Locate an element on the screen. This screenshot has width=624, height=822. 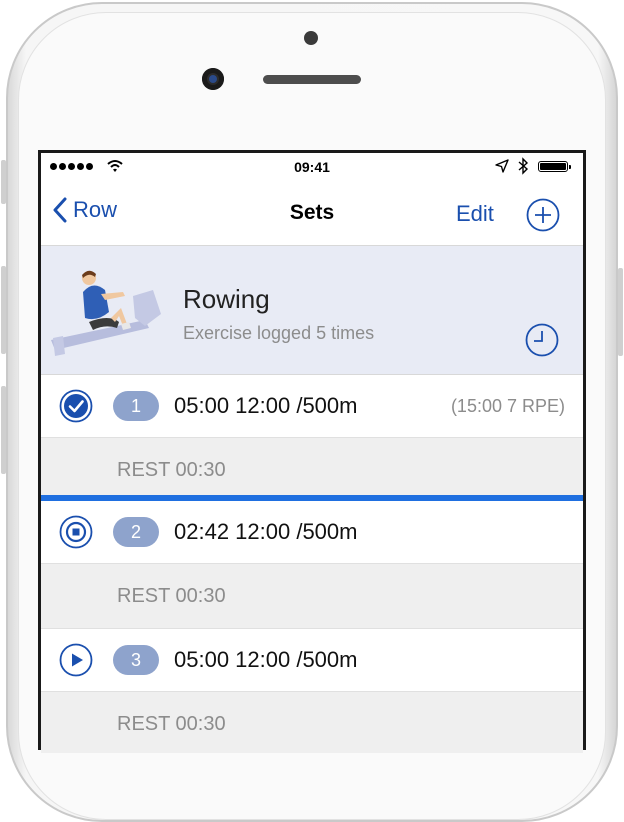
edit-button: Edit is located at coordinates (475, 214).